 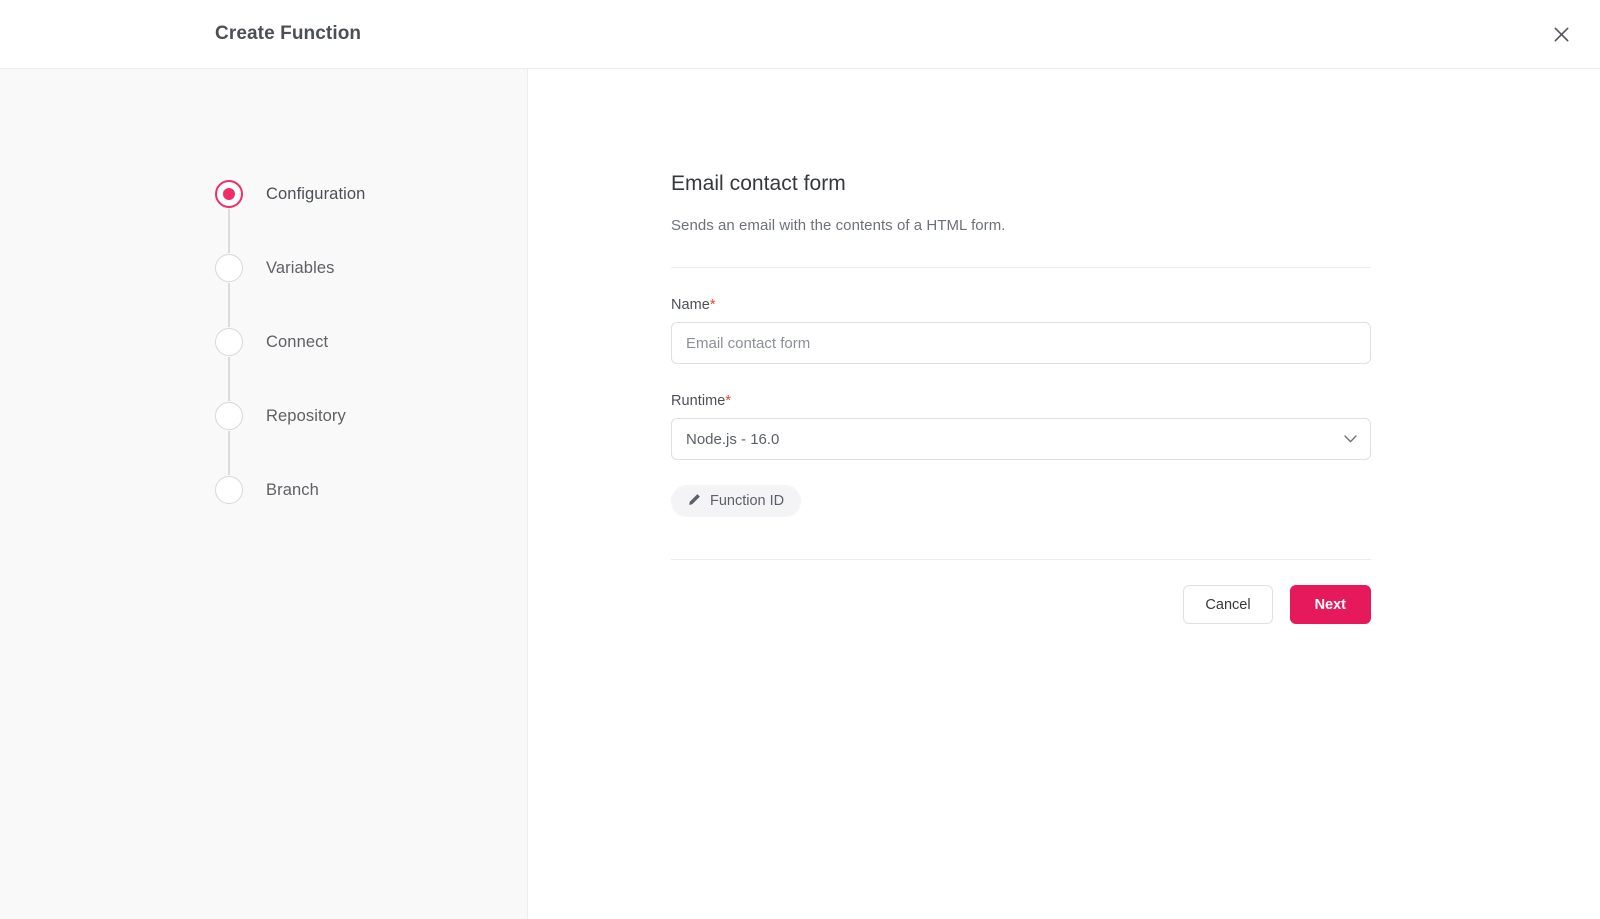 I want to click on bottom-divider, so click(x=1021, y=559).